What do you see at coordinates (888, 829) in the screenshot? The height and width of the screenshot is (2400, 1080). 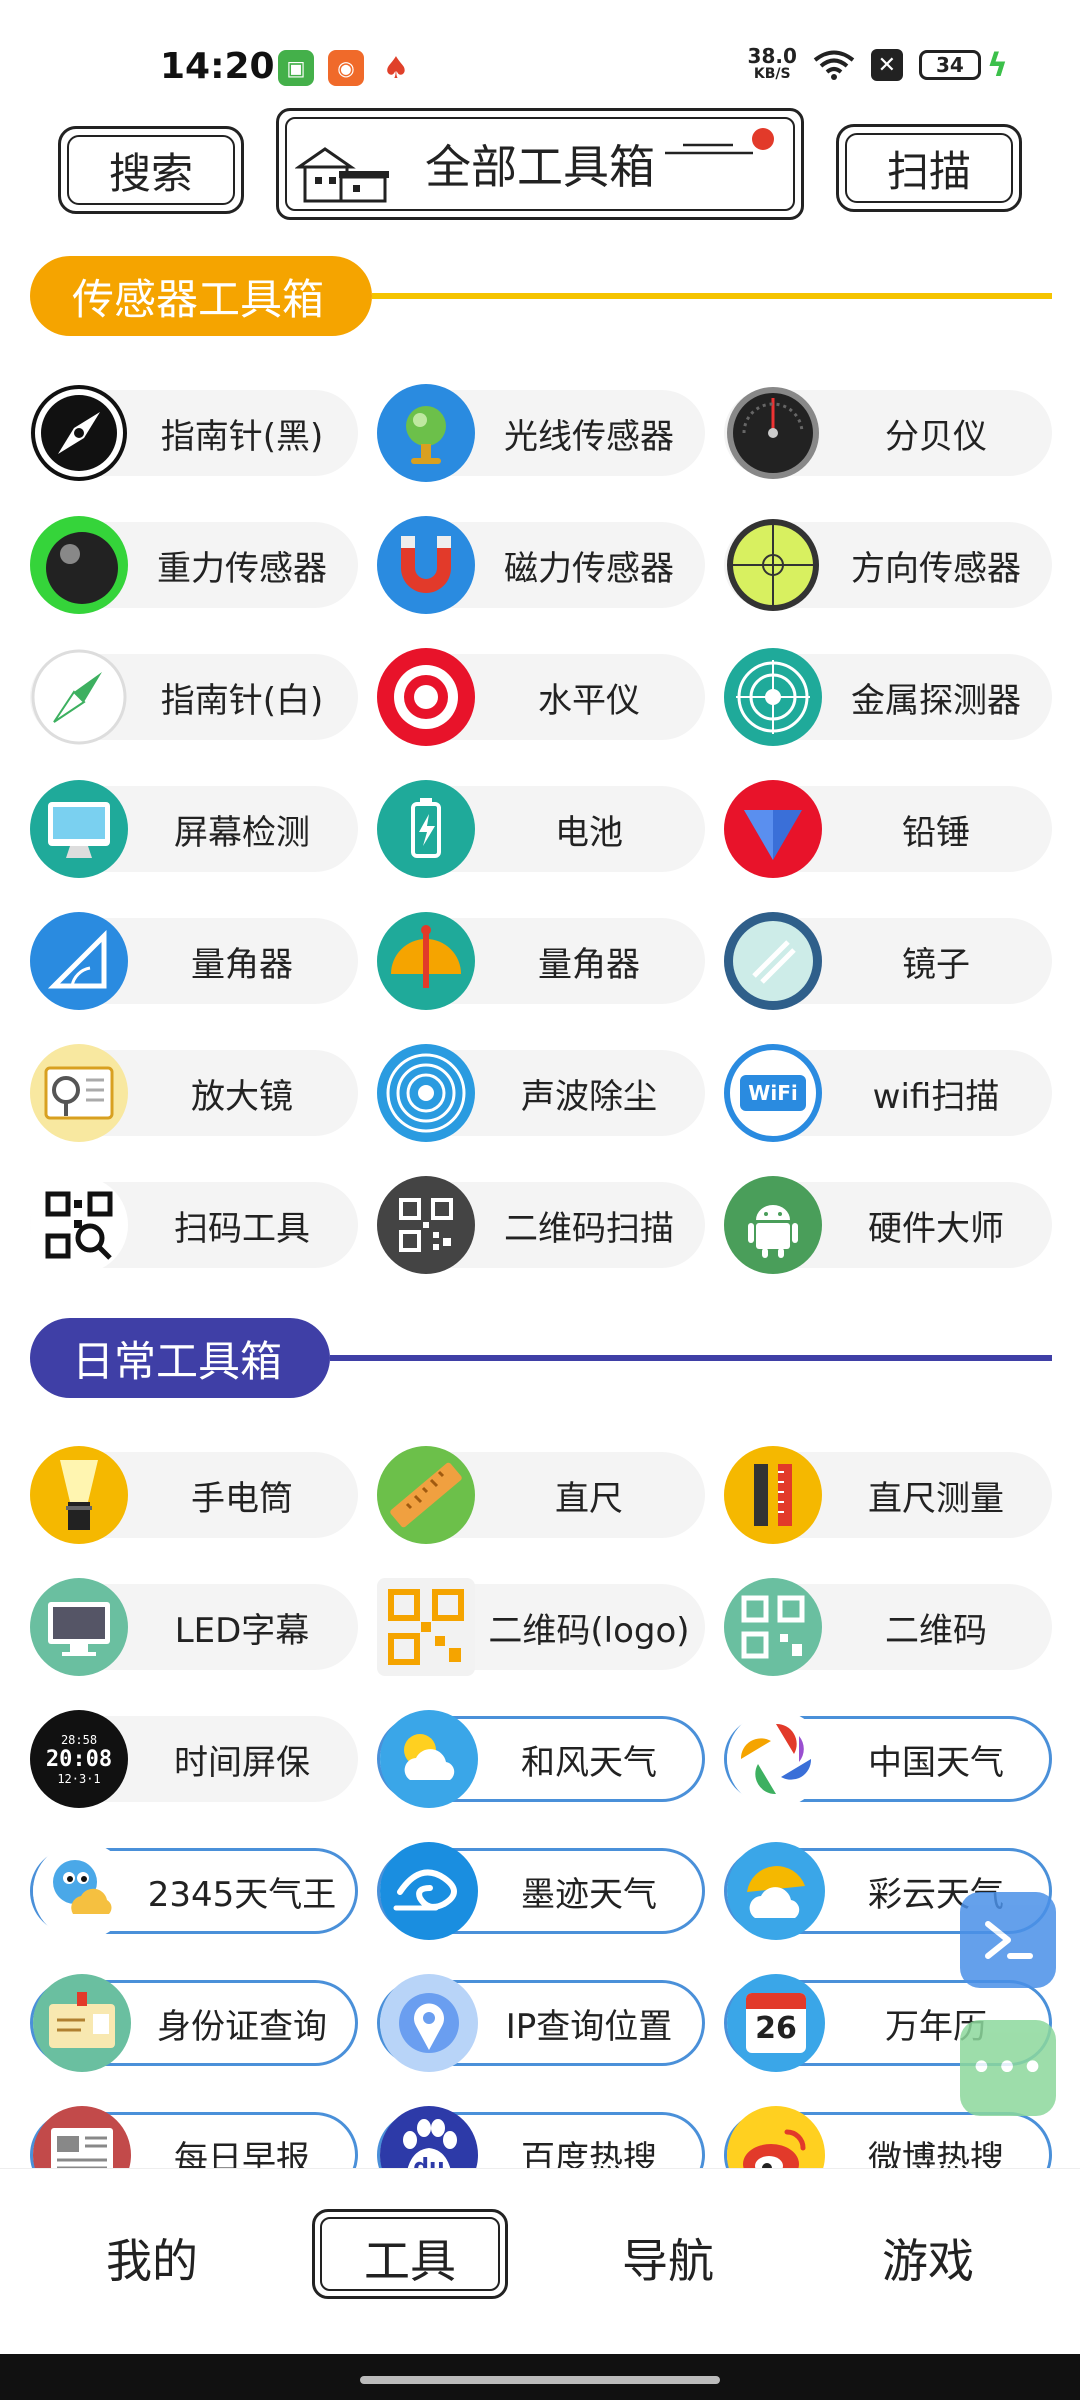 I see `tool-plumb-bob: 铅锤` at bounding box center [888, 829].